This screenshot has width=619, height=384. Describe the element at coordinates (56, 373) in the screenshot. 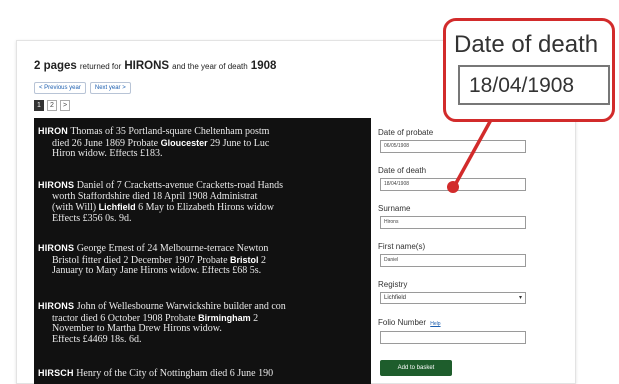

I see `entry-surname: HIRSCH` at that location.